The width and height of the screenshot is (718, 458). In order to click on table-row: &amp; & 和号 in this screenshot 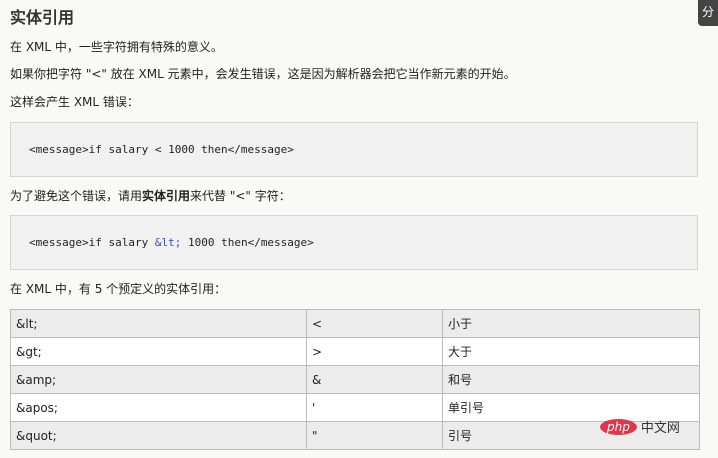, I will do `click(355, 379)`.